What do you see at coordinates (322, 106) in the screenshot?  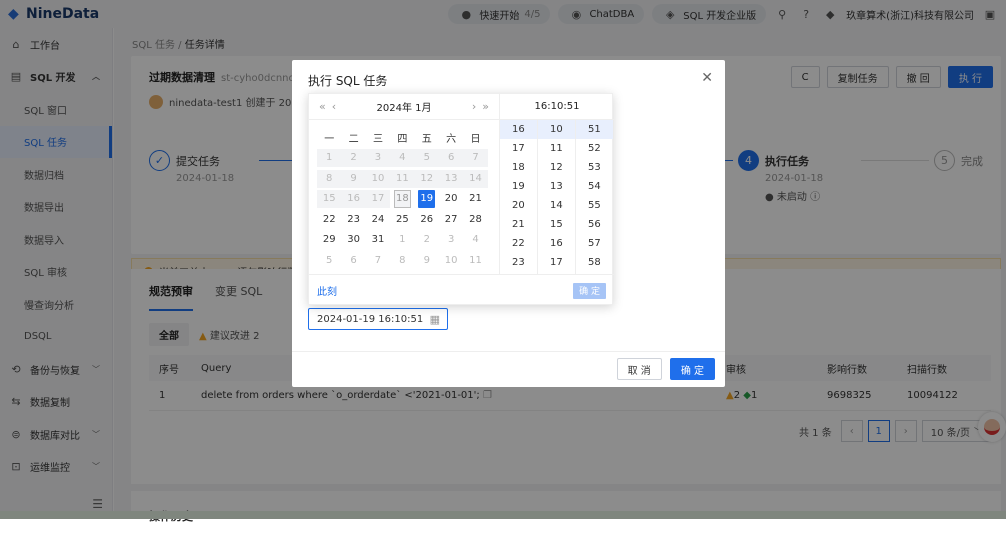 I see `prev-year-icon: «` at bounding box center [322, 106].